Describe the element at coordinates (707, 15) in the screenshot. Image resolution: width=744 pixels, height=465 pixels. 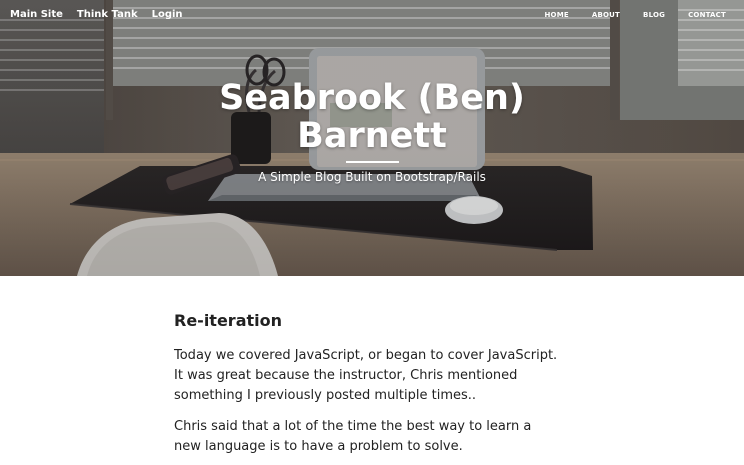
I see `contact-link: CONTACT` at that location.